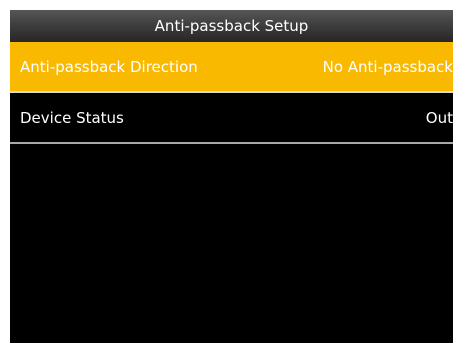  I want to click on menu-item-label: Device Status, so click(72, 117).